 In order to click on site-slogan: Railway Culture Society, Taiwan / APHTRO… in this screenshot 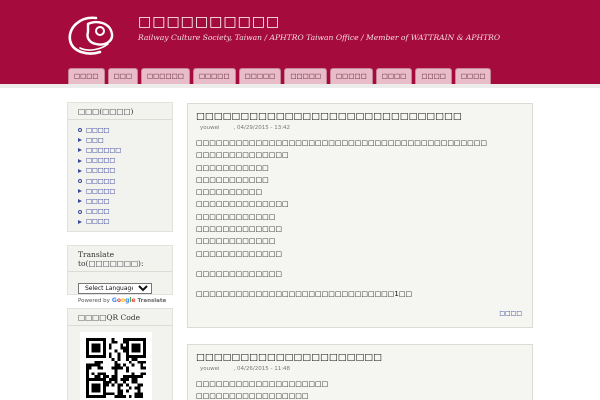, I will do `click(319, 37)`.